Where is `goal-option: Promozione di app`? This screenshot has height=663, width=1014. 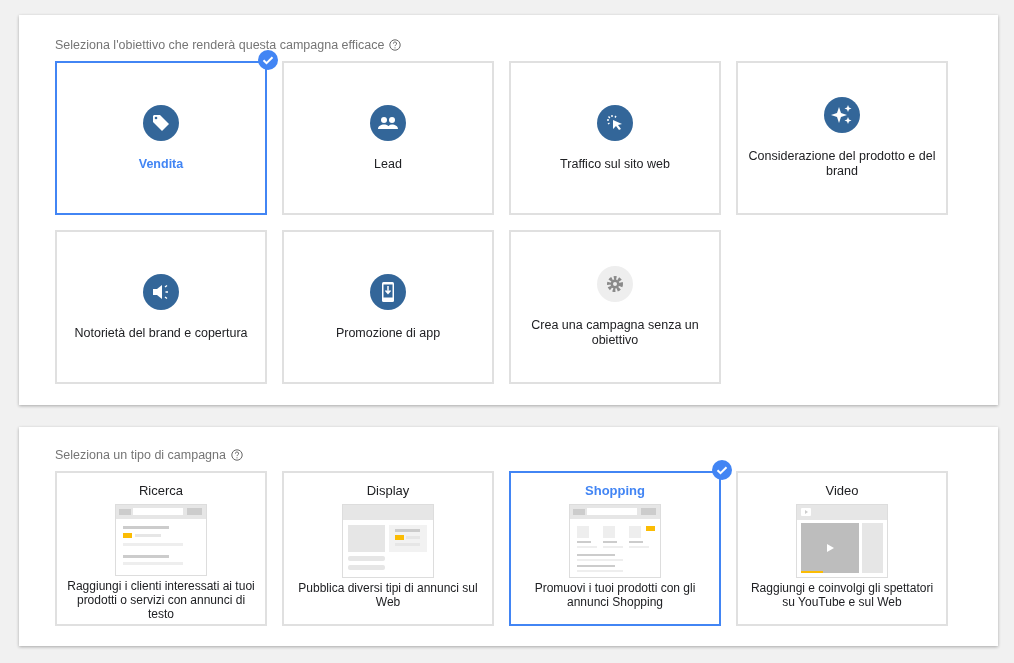
goal-option: Promozione di app is located at coordinates (388, 307).